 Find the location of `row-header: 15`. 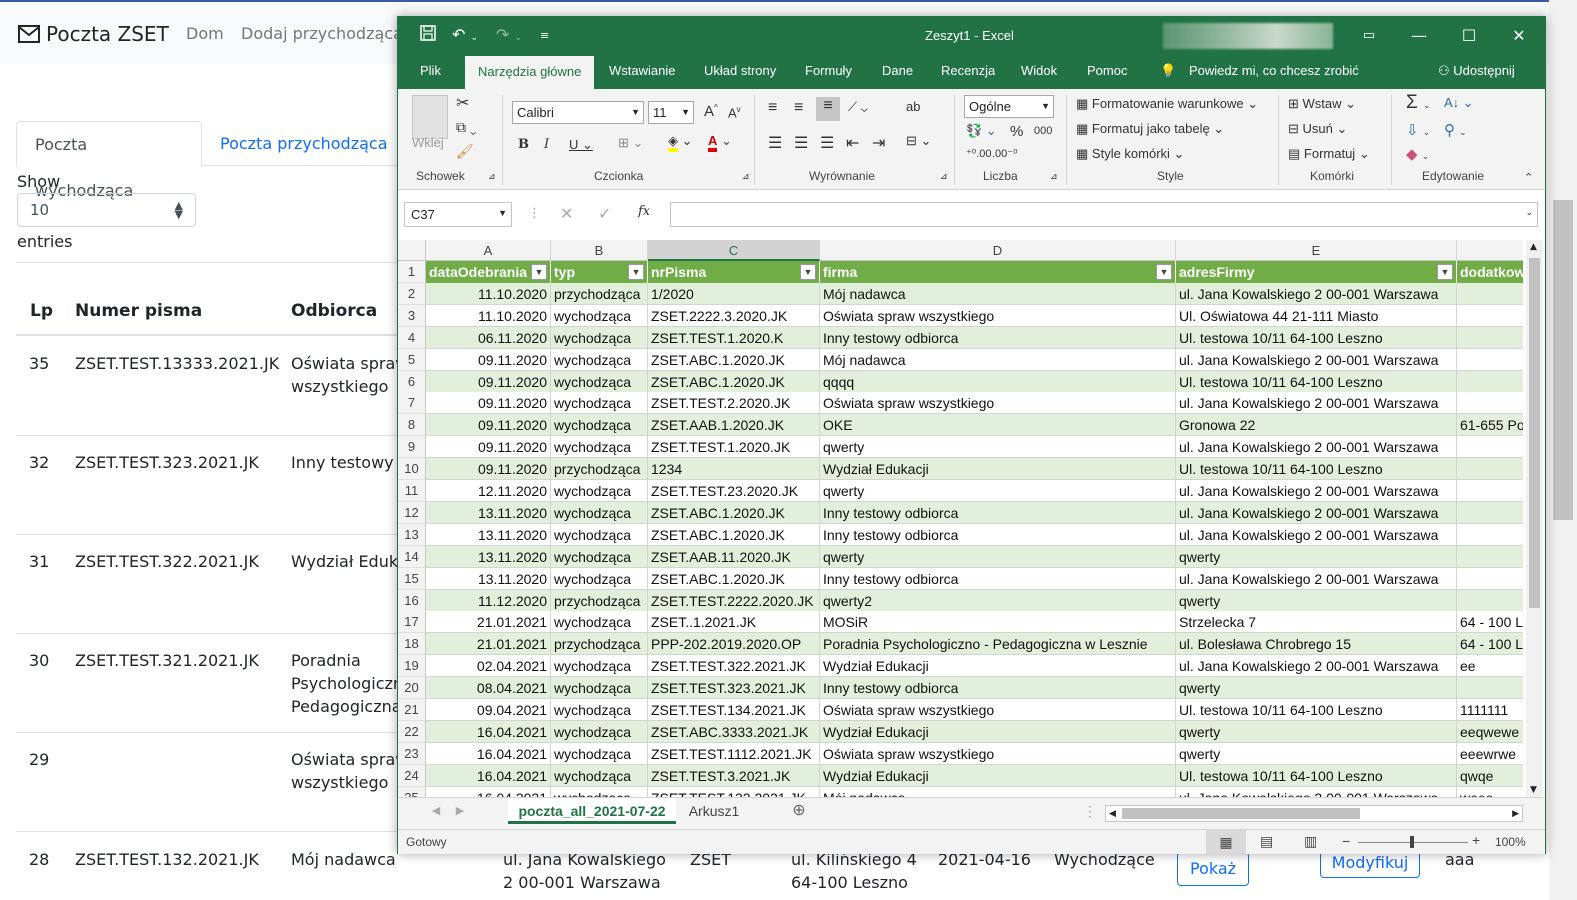

row-header: 15 is located at coordinates (412, 578).